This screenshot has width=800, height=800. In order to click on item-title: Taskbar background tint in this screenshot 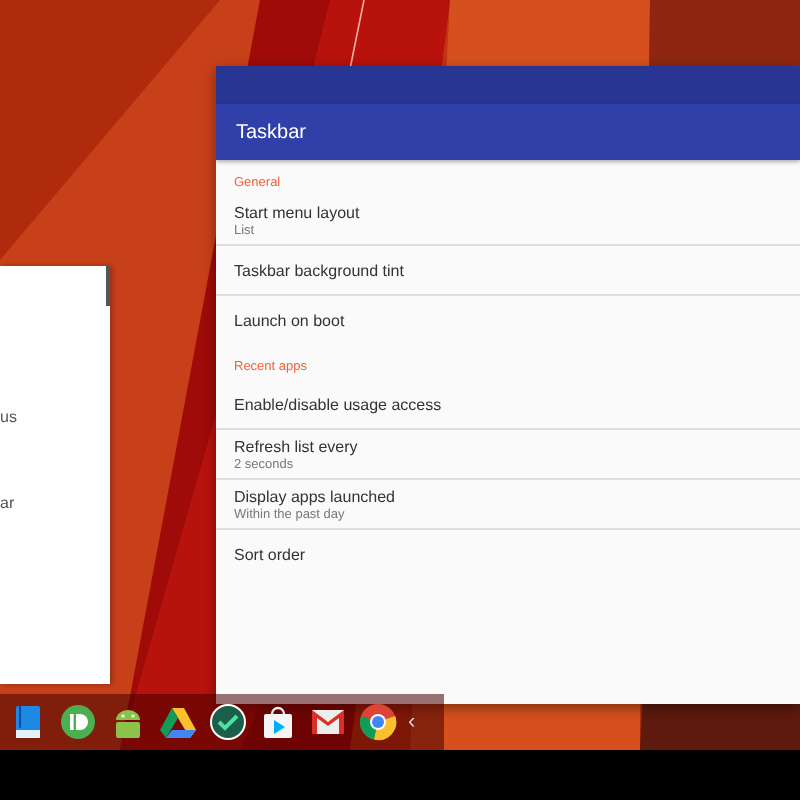, I will do `click(320, 270)`.